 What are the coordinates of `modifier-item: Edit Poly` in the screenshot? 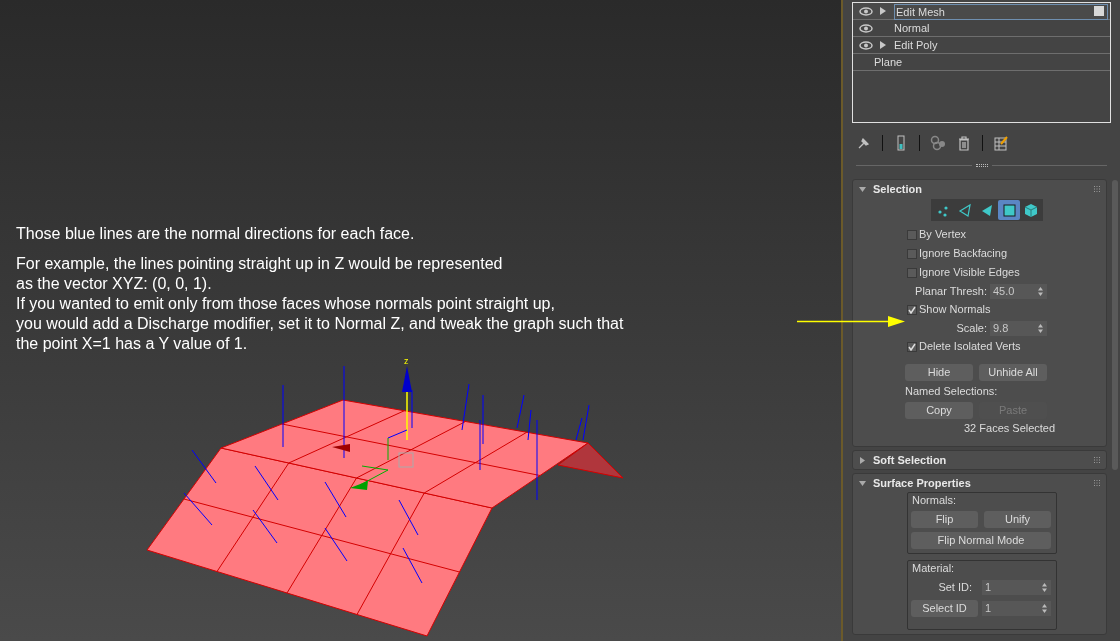 It's located at (981, 45).